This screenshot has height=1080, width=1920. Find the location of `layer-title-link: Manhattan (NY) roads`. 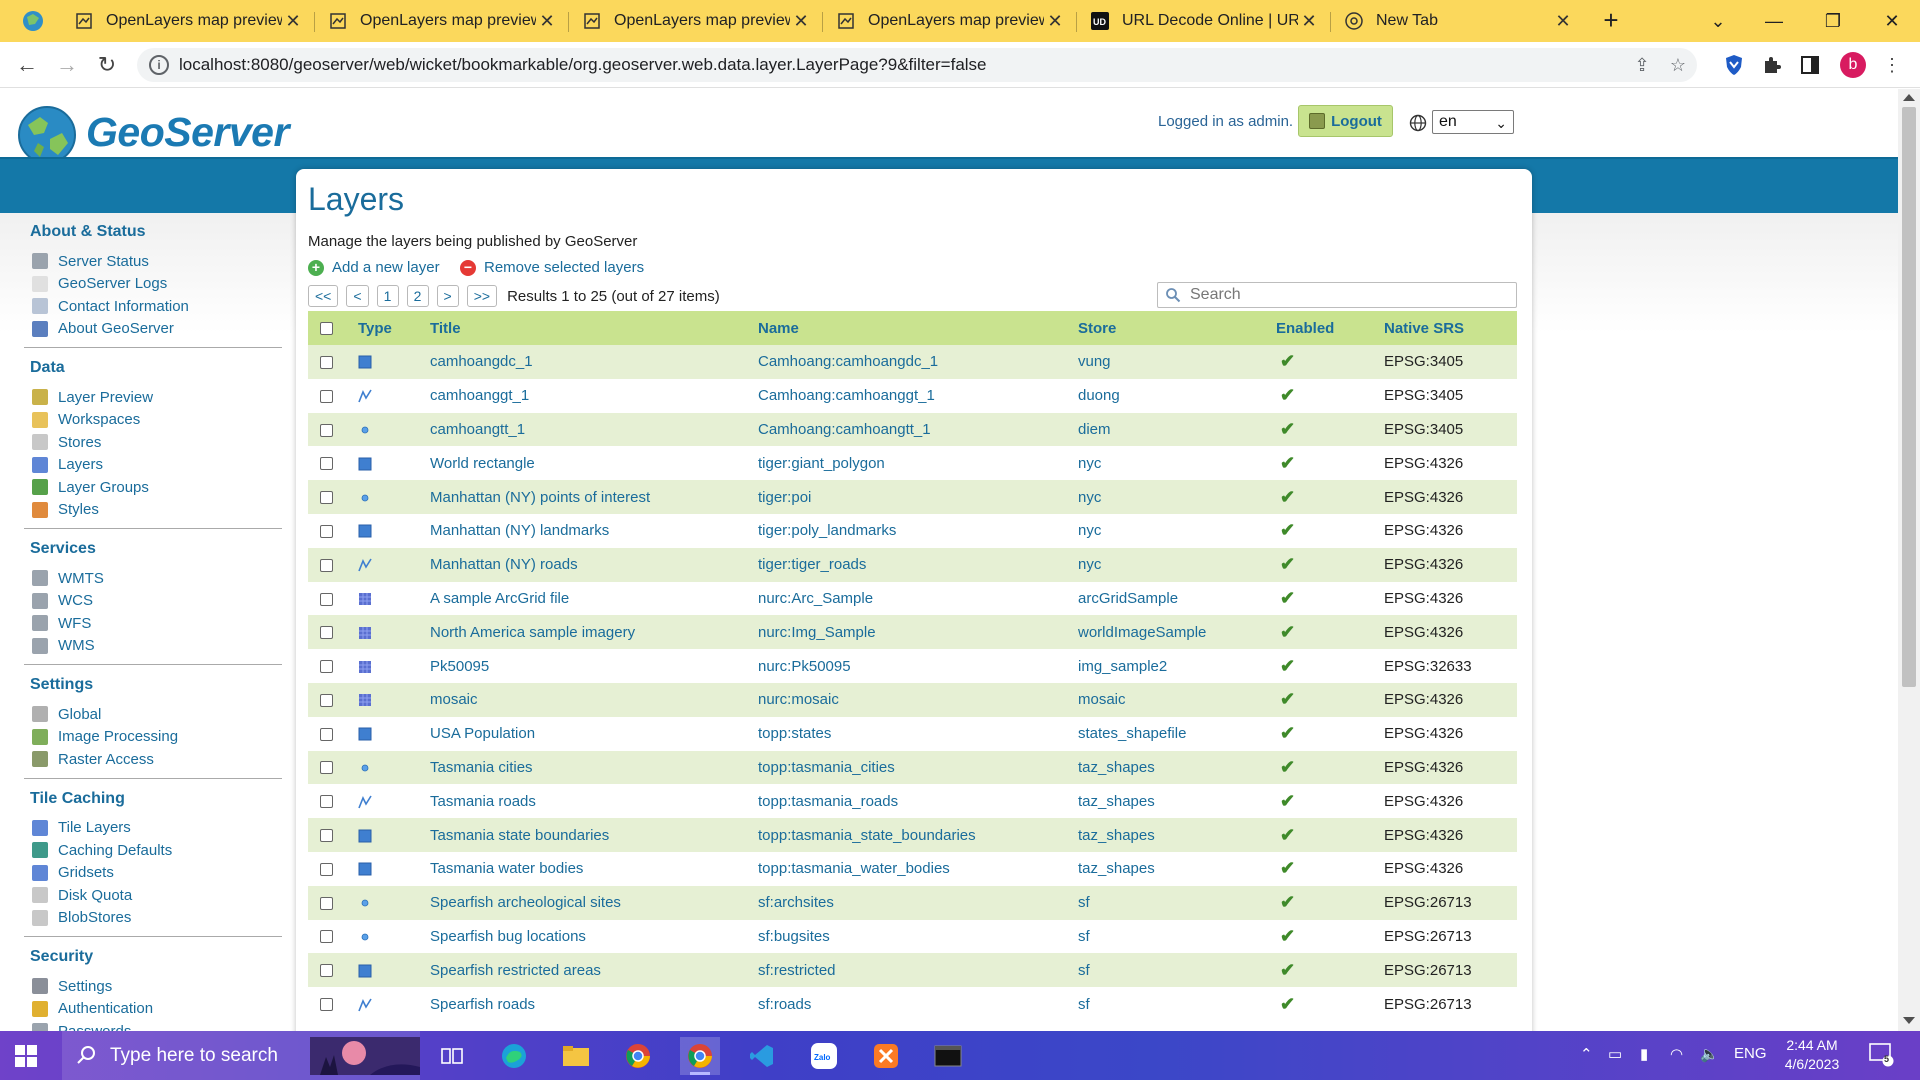

layer-title-link: Manhattan (NY) roads is located at coordinates (586, 564).